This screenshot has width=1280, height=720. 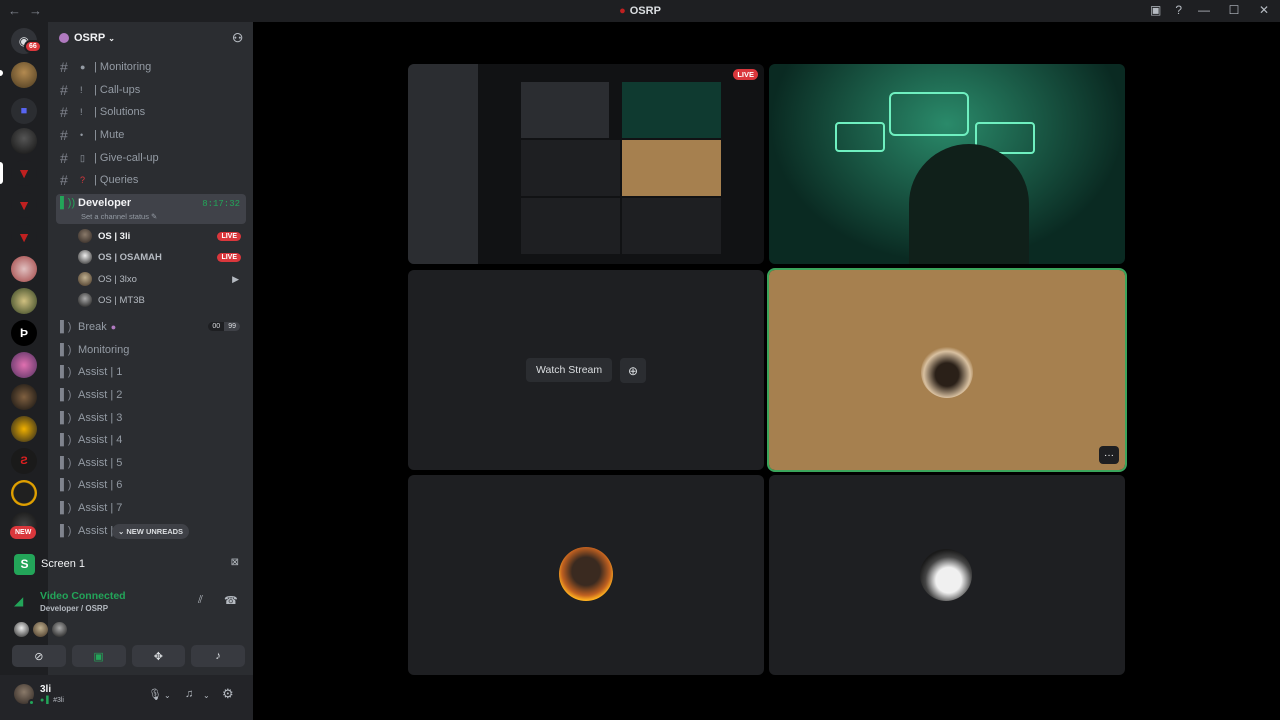 What do you see at coordinates (98, 656) in the screenshot?
I see `screen-share-button: ▣` at bounding box center [98, 656].